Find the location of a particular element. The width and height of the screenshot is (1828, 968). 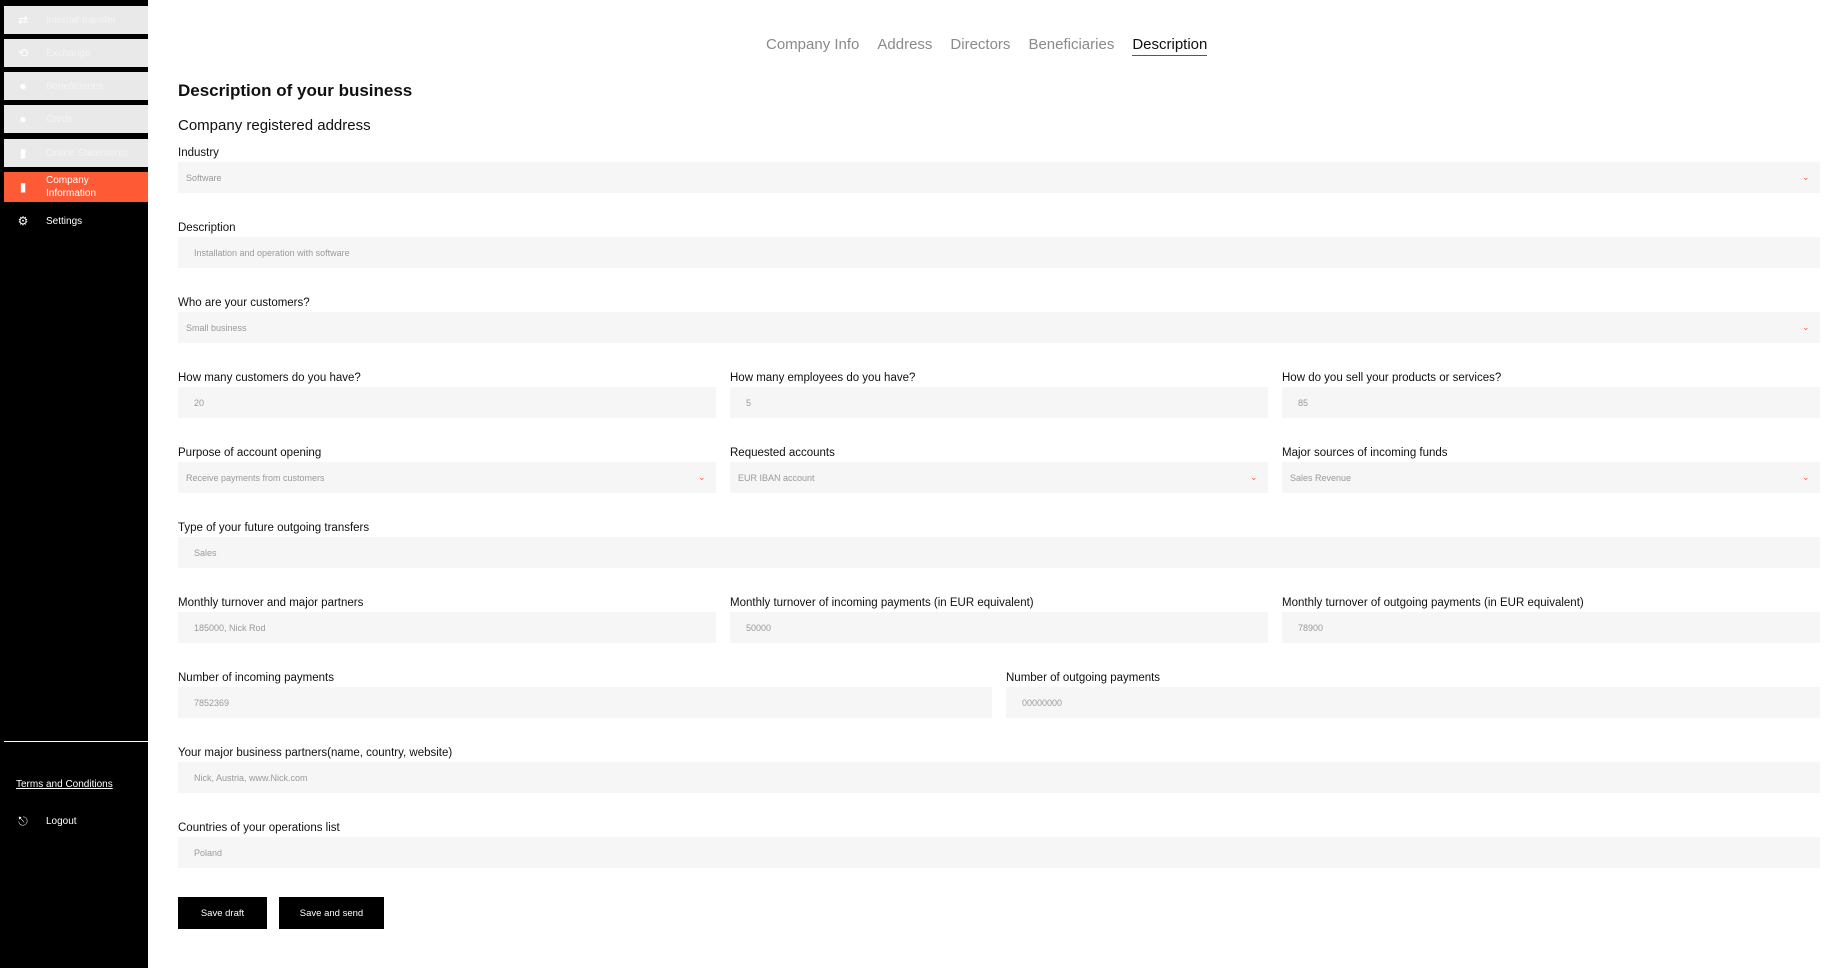

customers-count-label: How many customers do you have? is located at coordinates (269, 378).